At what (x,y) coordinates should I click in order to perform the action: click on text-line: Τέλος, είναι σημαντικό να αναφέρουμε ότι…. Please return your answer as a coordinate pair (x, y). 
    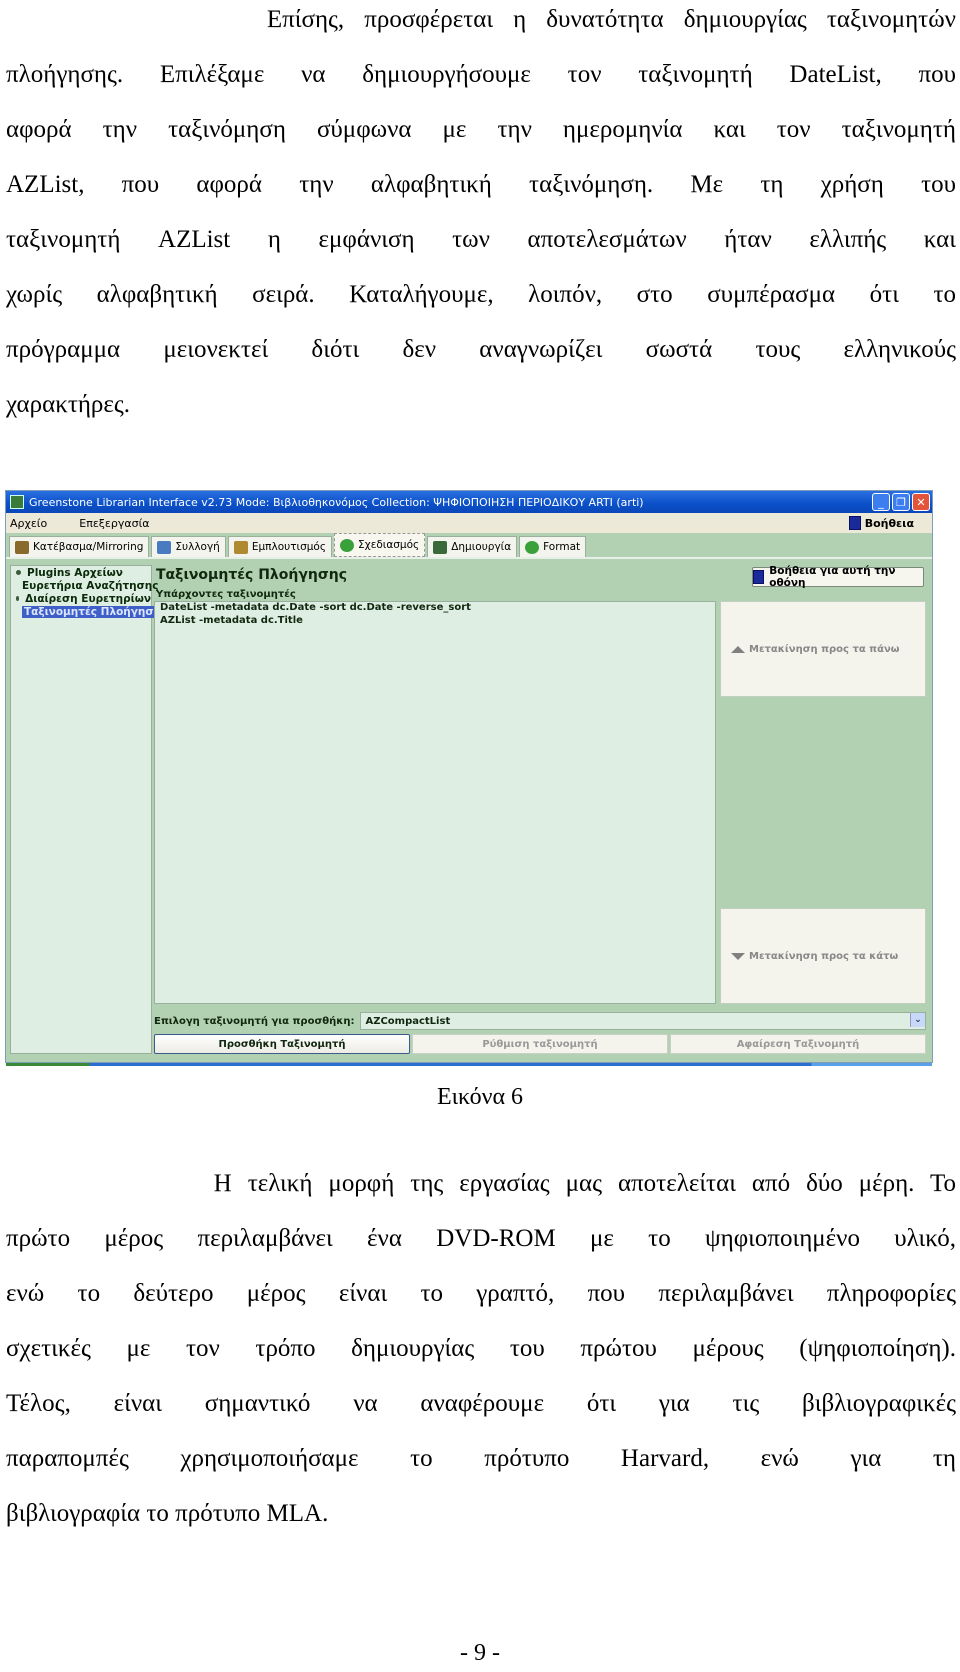
    Looking at the image, I should click on (481, 1403).